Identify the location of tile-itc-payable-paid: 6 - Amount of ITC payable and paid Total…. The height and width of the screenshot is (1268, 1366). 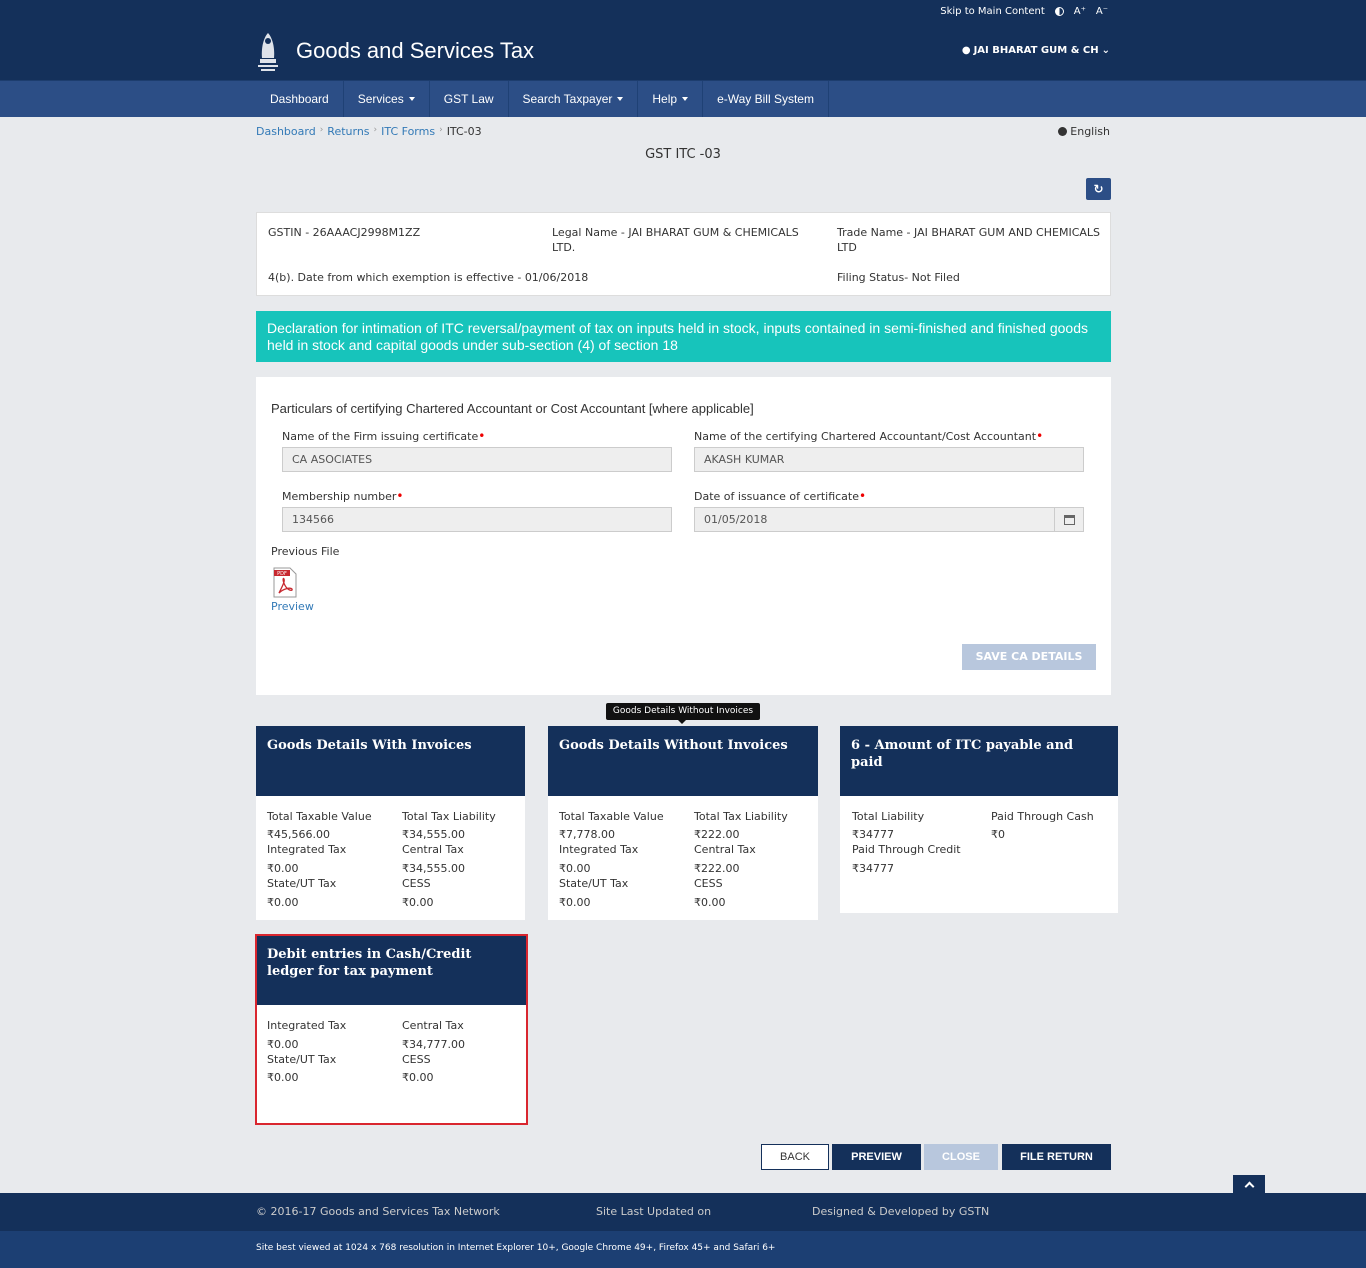
(979, 819).